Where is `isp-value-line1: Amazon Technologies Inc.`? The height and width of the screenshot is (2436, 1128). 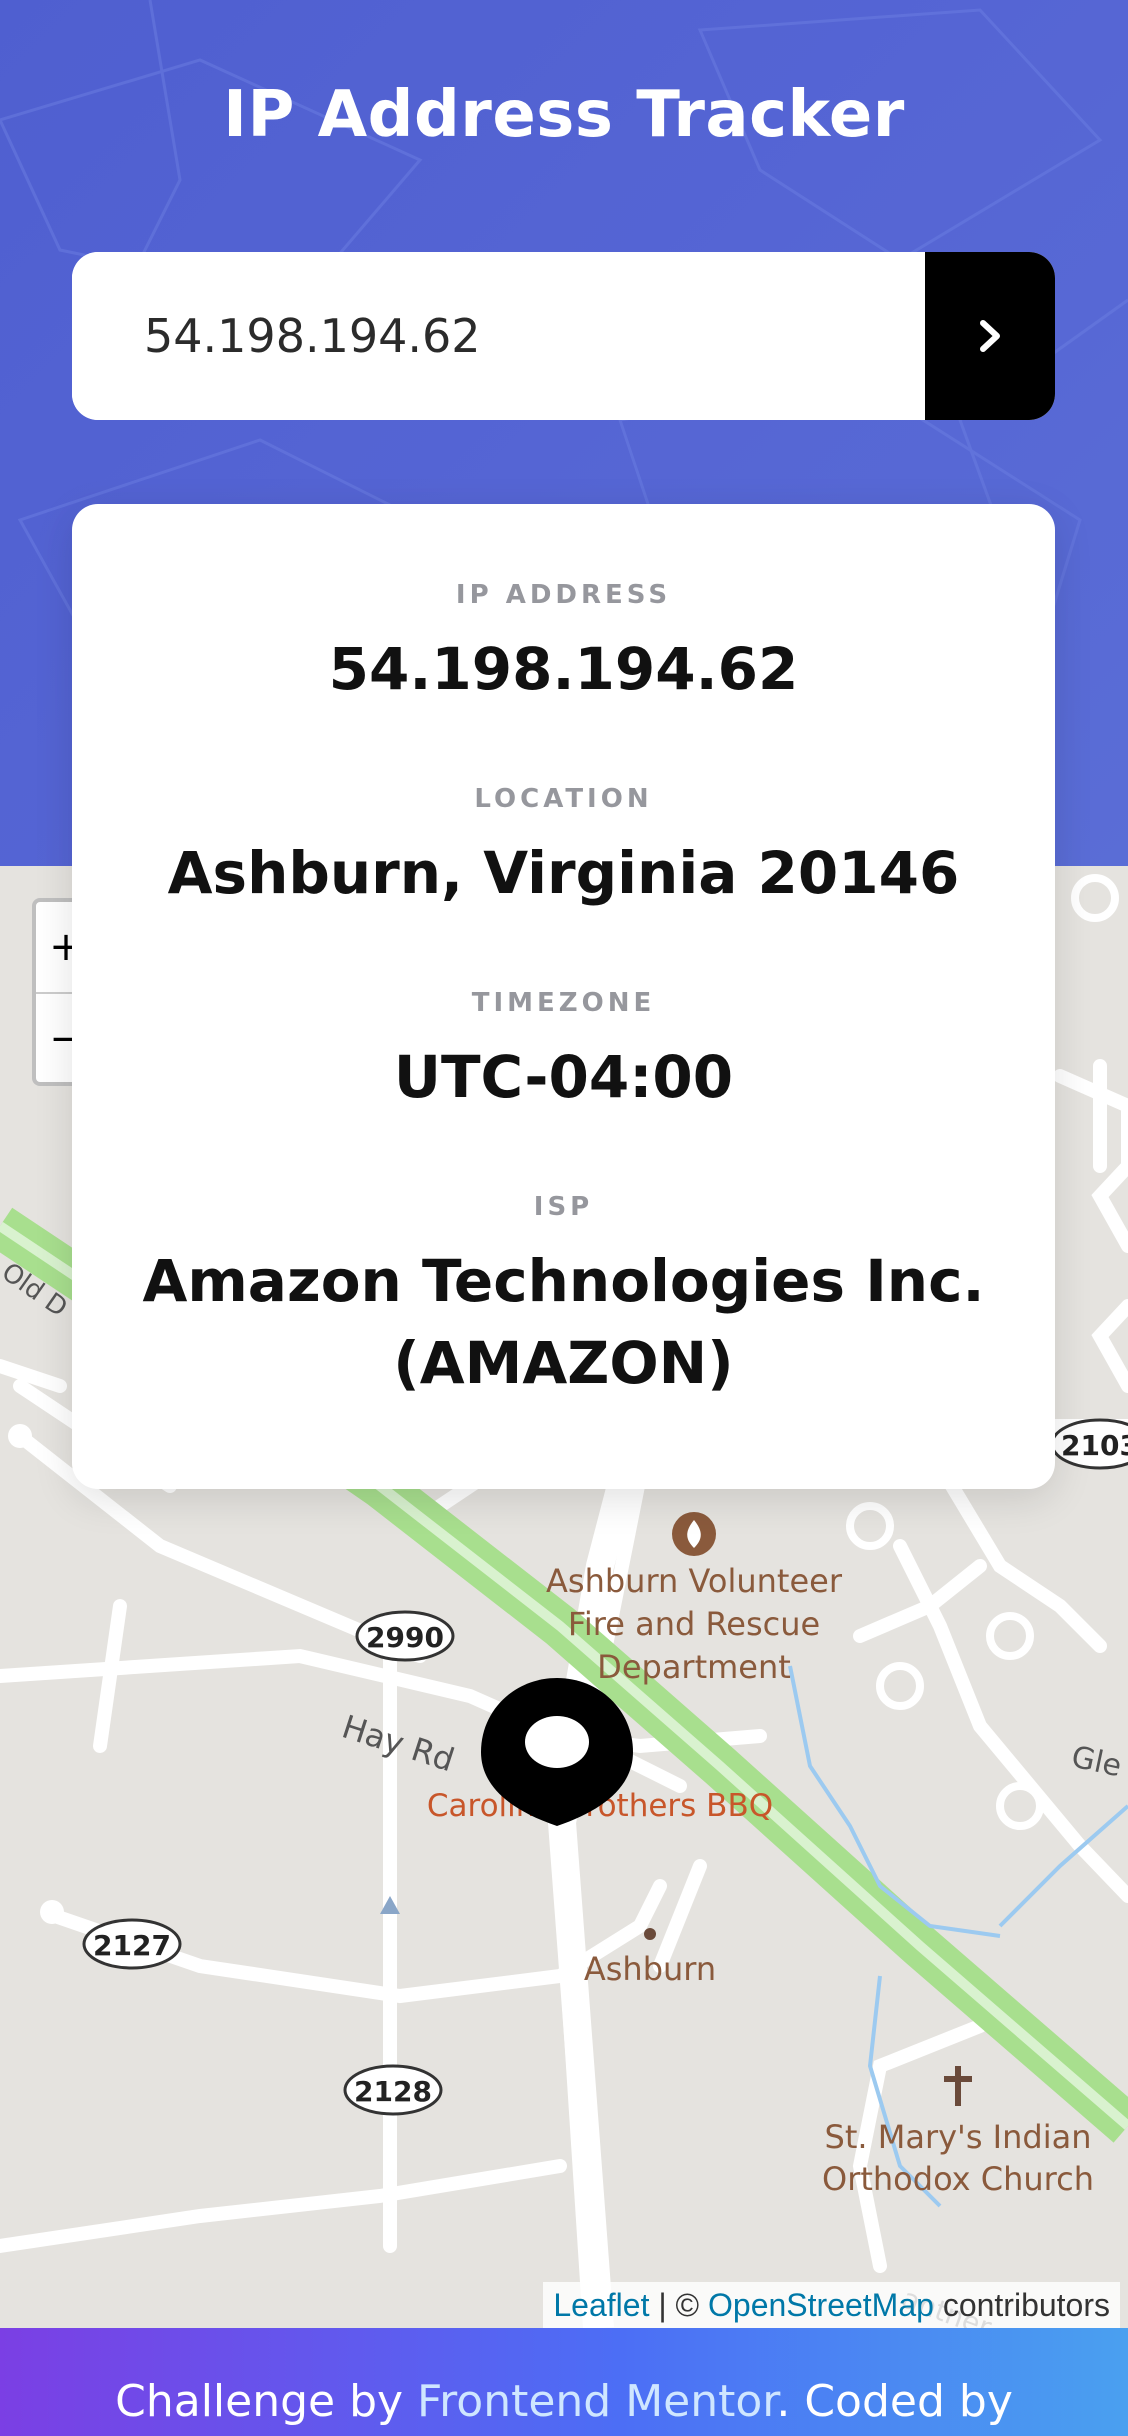 isp-value-line1: Amazon Technologies Inc. is located at coordinates (563, 1281).